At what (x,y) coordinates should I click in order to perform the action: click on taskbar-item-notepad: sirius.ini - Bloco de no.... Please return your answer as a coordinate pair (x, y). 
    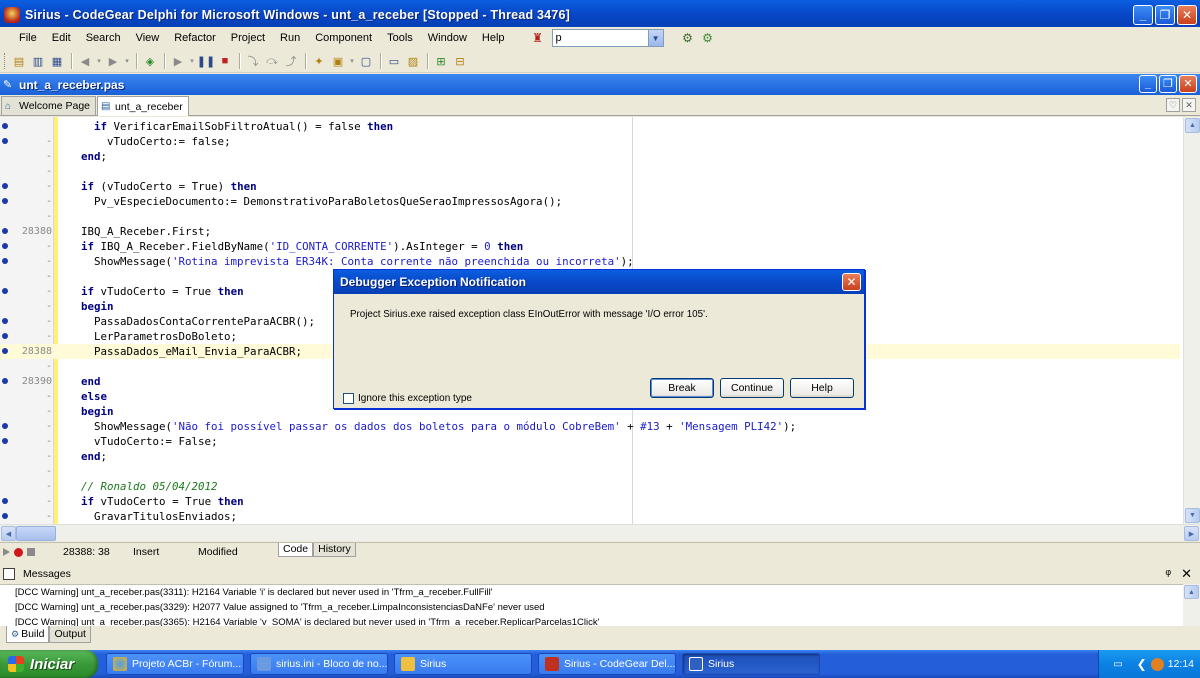
    Looking at the image, I should click on (319, 664).